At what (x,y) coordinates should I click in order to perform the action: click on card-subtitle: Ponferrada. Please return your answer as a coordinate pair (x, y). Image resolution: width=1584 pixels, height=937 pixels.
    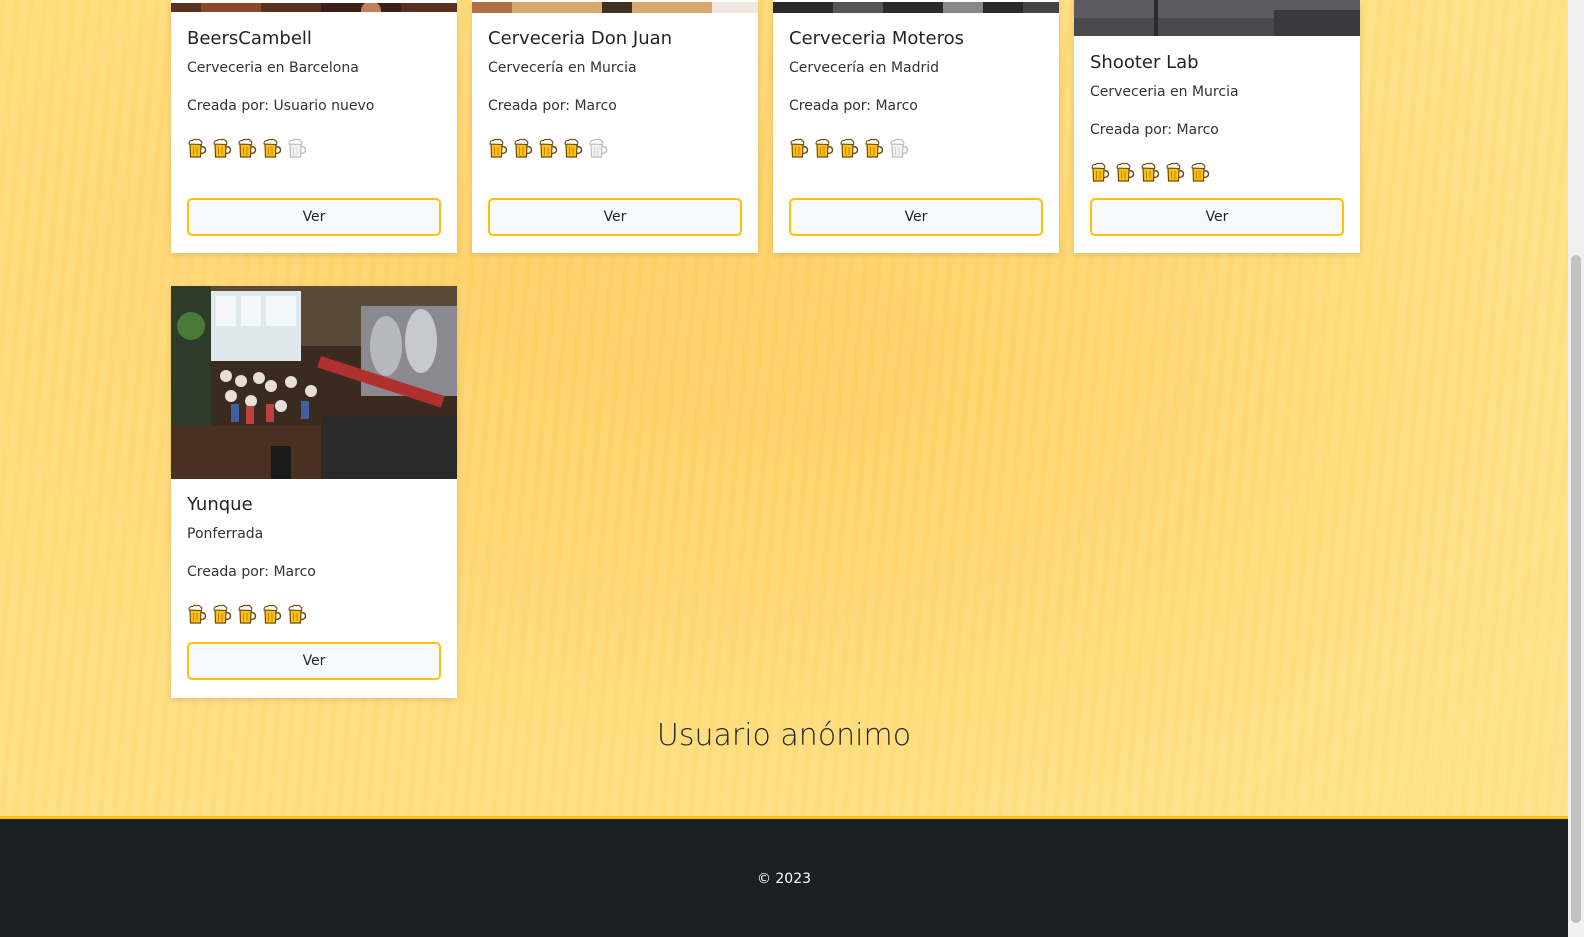
    Looking at the image, I should click on (225, 534).